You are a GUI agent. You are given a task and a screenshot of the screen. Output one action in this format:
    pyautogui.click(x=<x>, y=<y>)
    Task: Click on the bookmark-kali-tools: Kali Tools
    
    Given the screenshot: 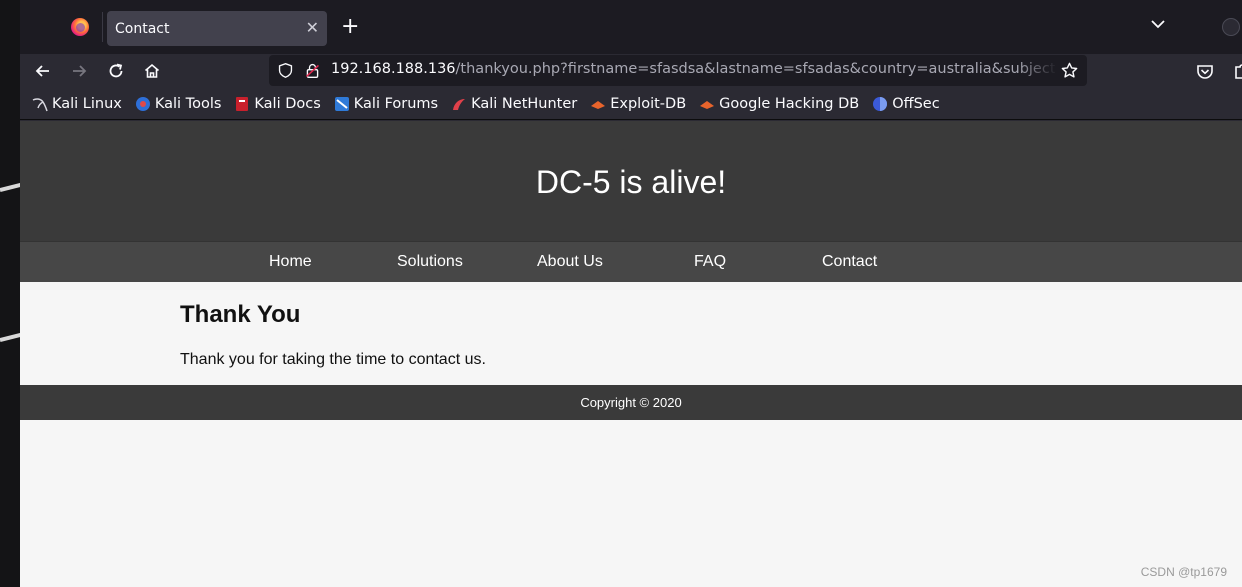 What is the action you would take?
    pyautogui.click(x=178, y=103)
    